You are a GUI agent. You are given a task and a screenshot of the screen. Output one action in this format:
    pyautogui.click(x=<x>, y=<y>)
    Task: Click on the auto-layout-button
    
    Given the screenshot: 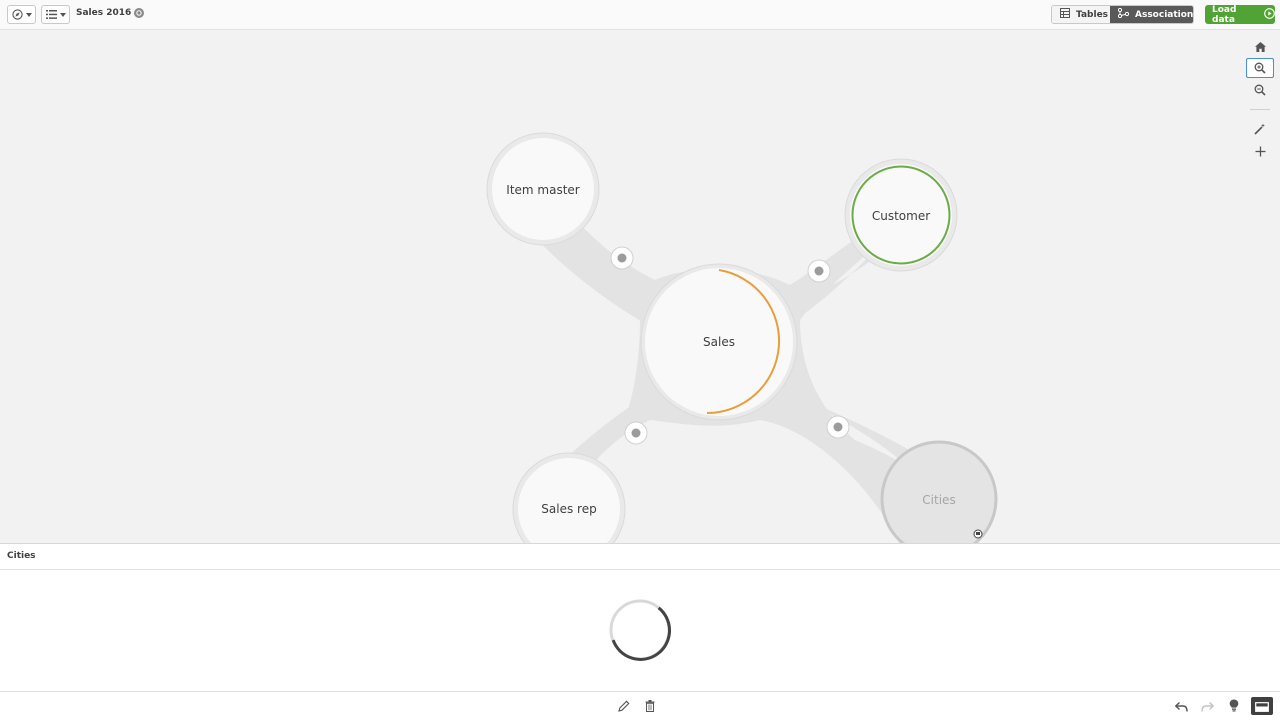 What is the action you would take?
    pyautogui.click(x=1260, y=129)
    